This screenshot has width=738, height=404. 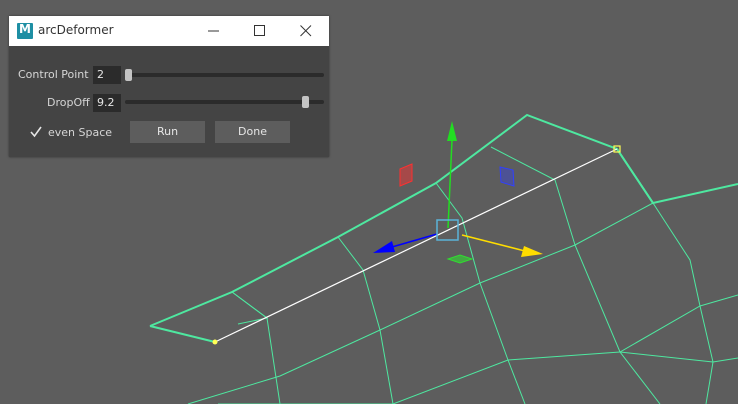 What do you see at coordinates (215, 342) in the screenshot?
I see `curve-start-point` at bounding box center [215, 342].